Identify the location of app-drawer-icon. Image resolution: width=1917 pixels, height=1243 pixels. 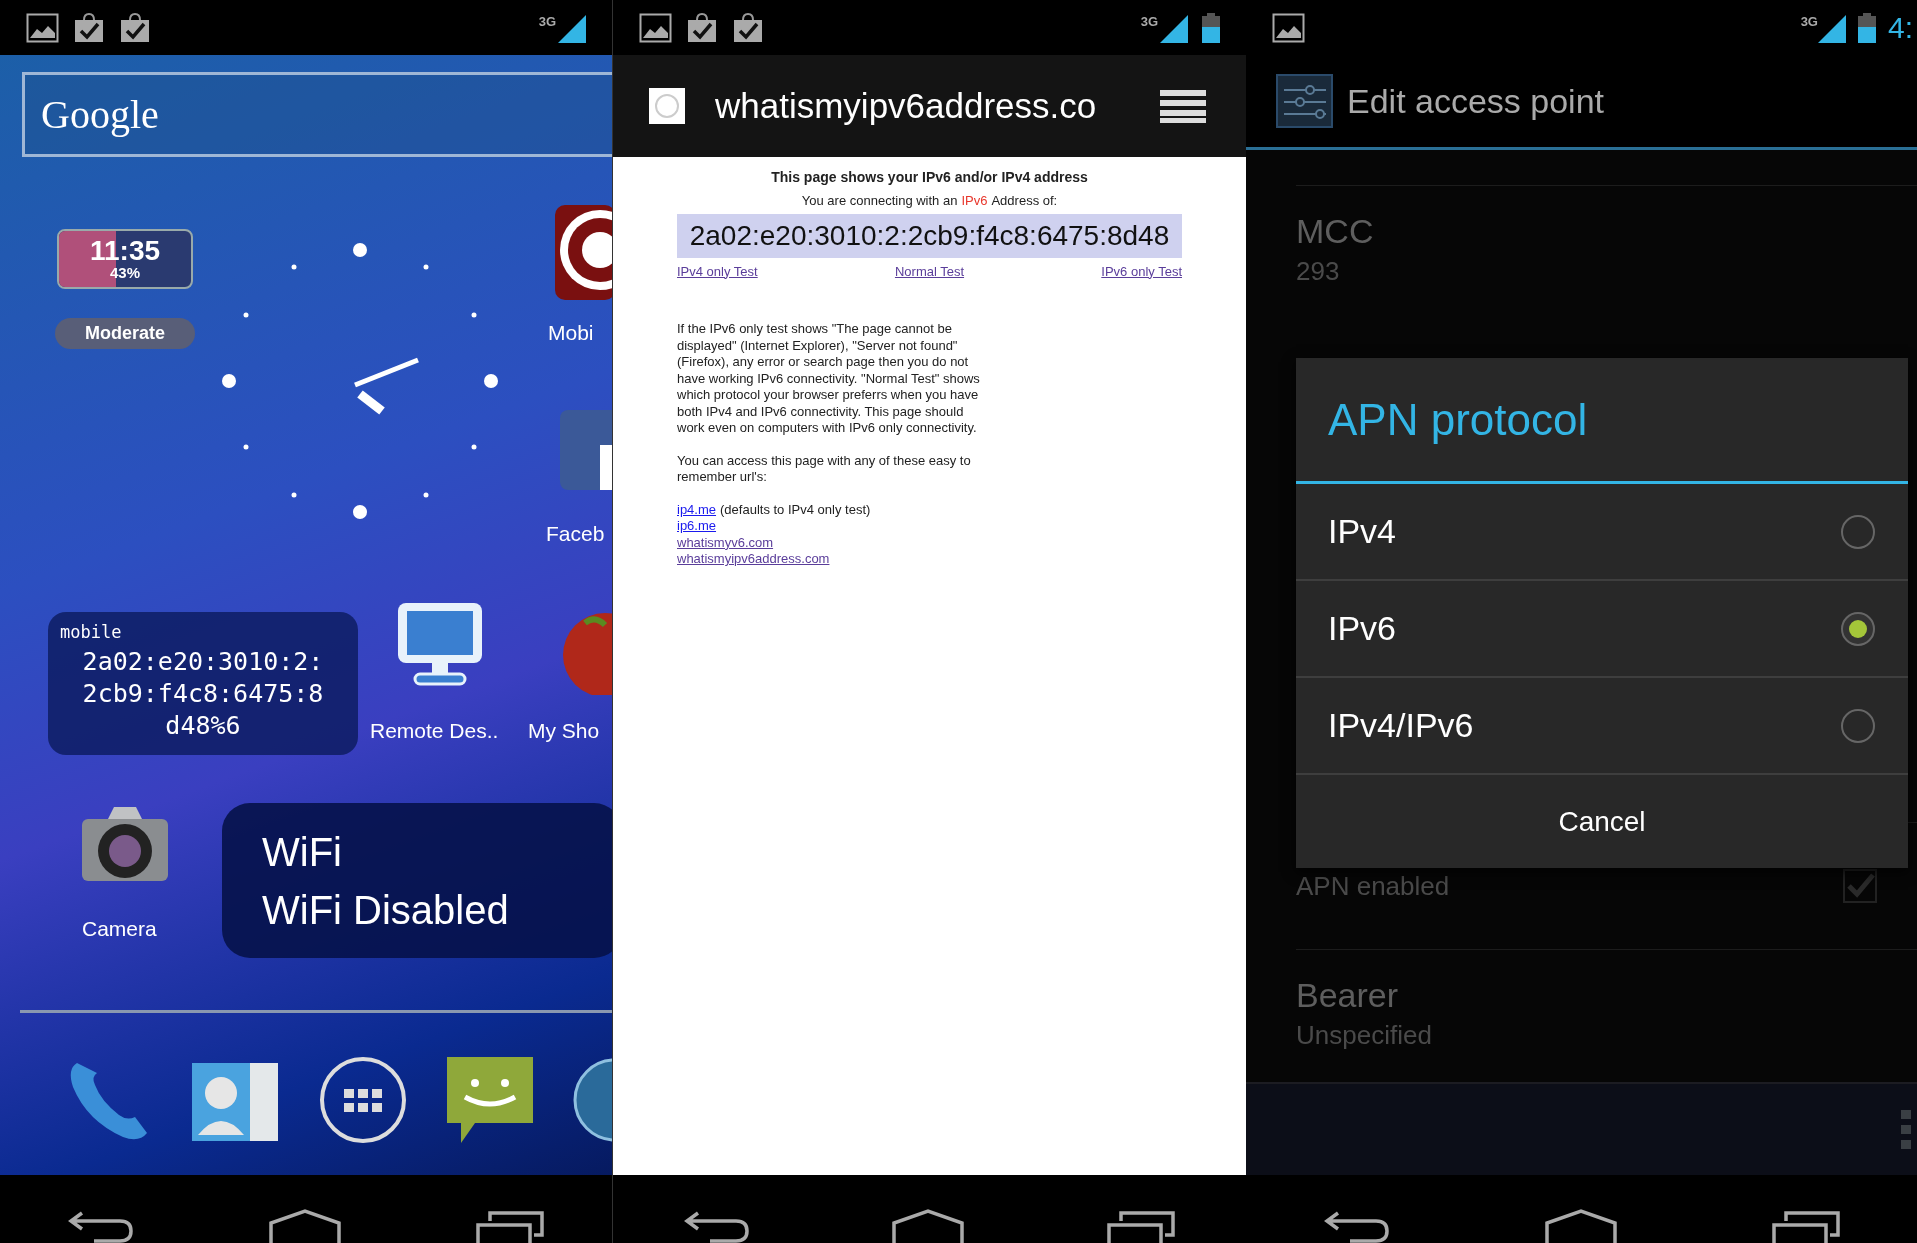
(363, 1100).